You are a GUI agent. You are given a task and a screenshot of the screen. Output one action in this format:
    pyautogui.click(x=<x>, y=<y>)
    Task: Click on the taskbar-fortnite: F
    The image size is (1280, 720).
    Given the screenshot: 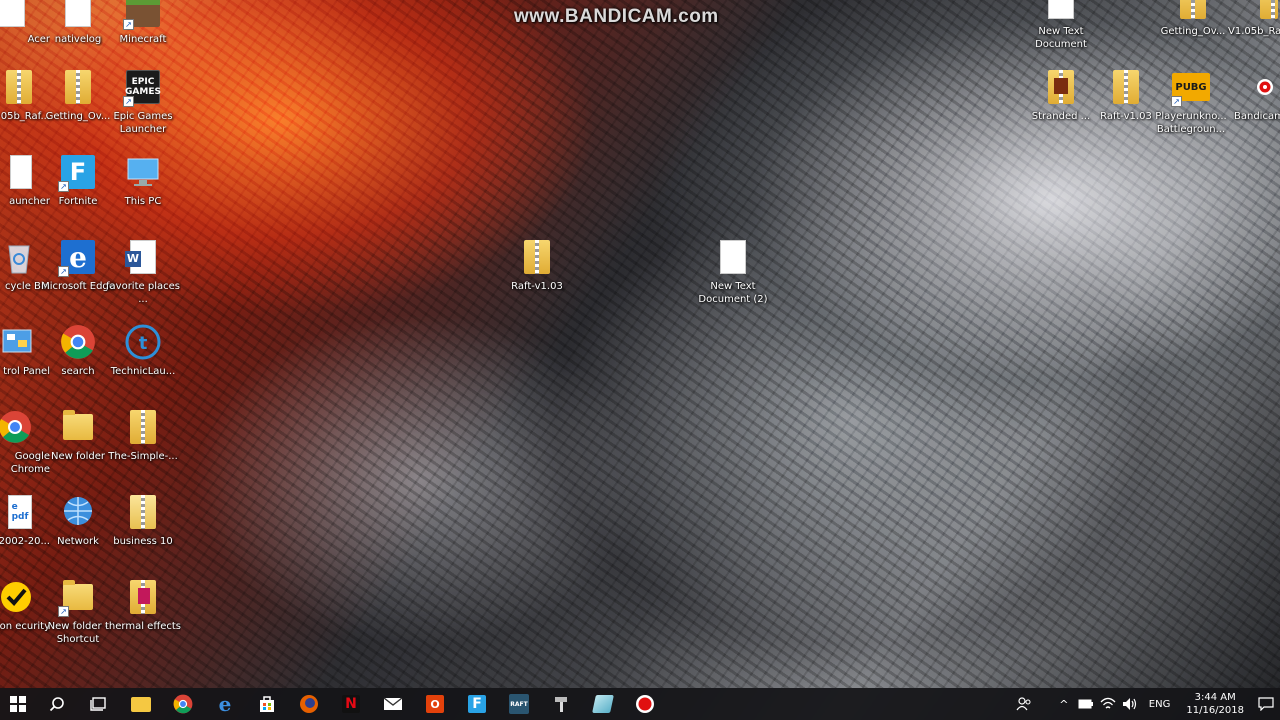 What is the action you would take?
    pyautogui.click(x=477, y=704)
    